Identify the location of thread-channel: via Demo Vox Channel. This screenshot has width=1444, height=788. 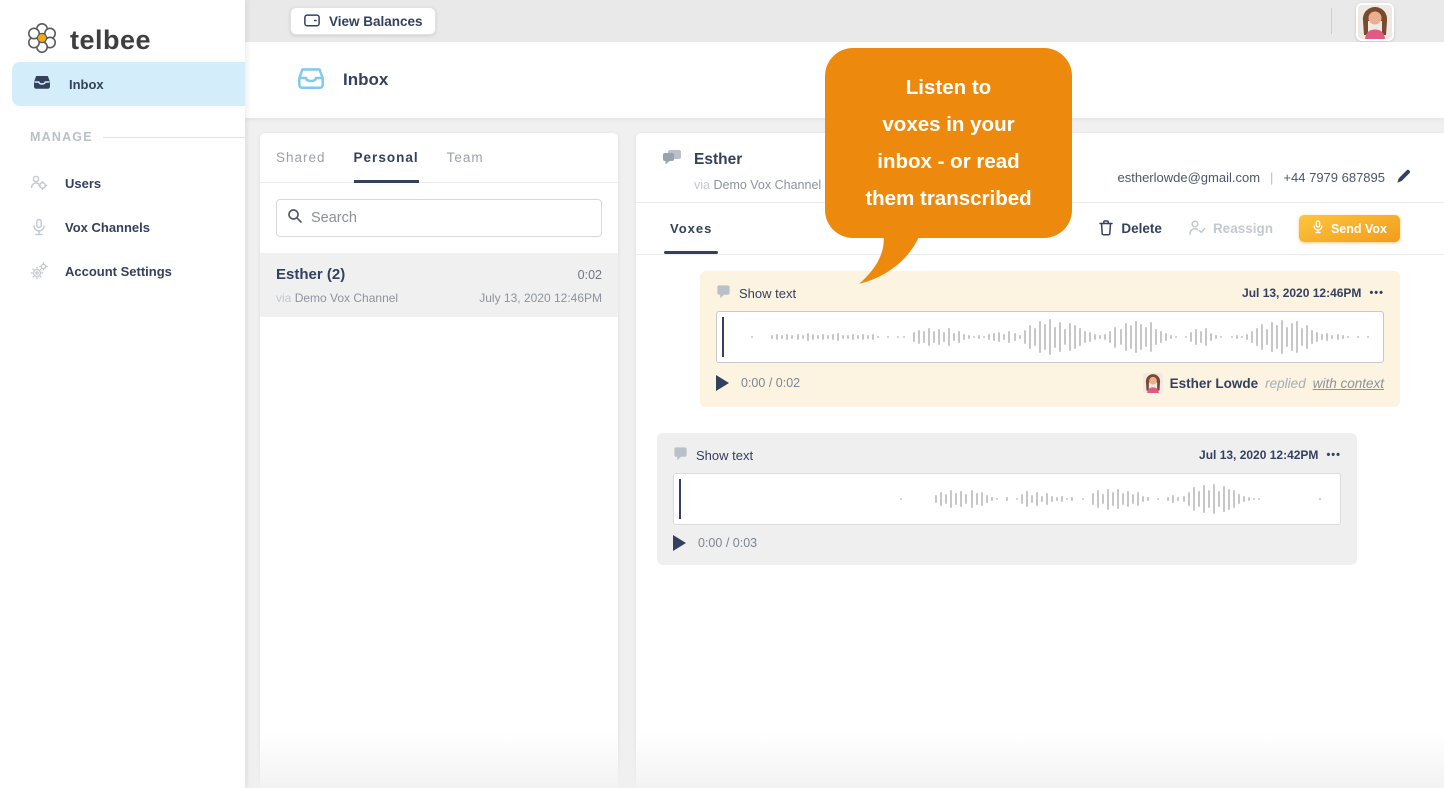
(758, 185).